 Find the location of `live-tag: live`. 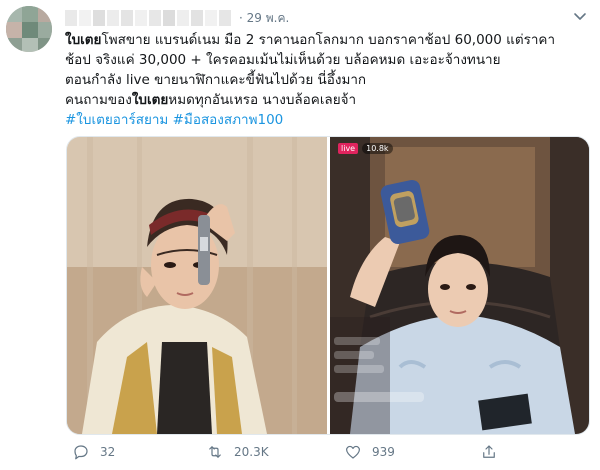

live-tag: live is located at coordinates (348, 148).